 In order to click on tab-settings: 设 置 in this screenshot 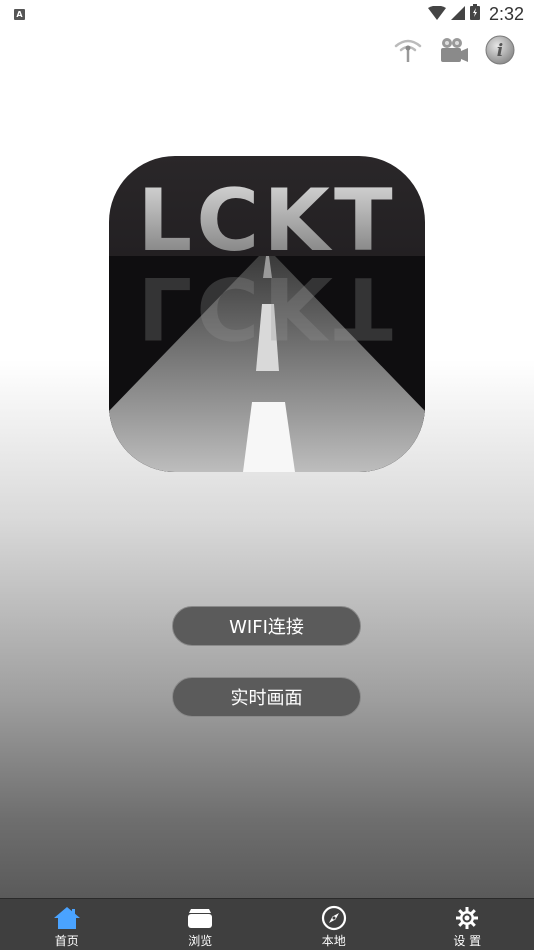, I will do `click(467, 924)`.